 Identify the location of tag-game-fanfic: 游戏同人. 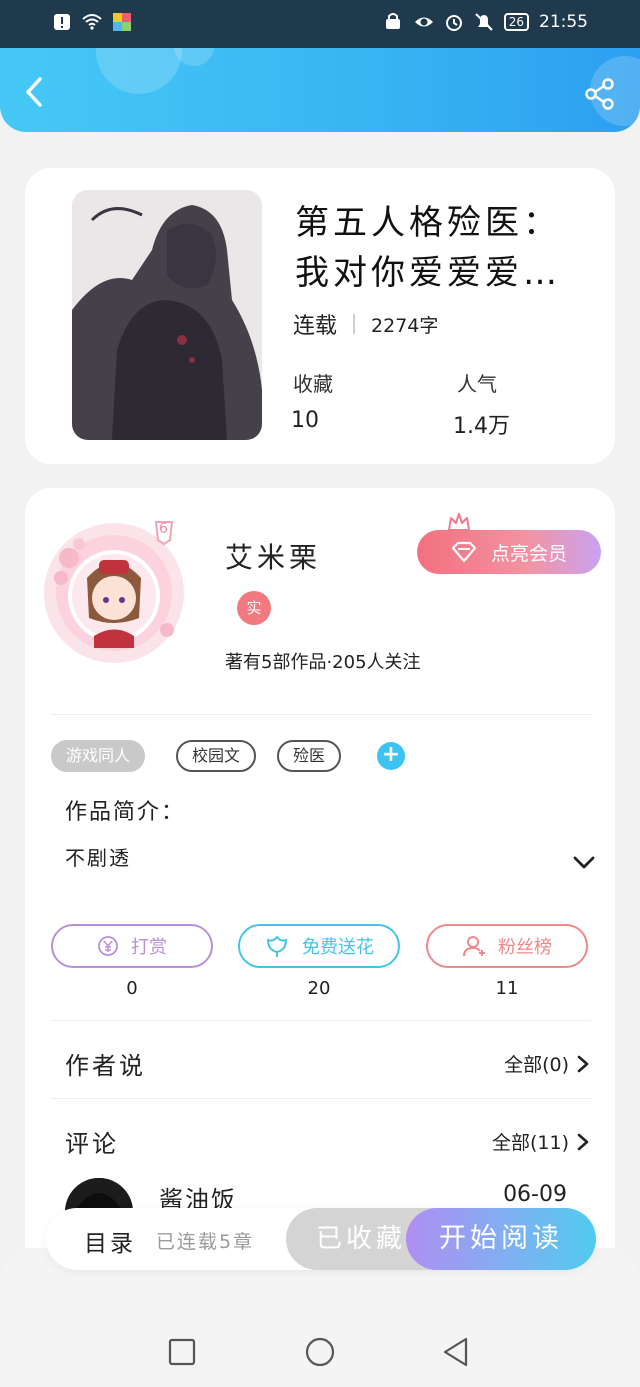
(98, 756).